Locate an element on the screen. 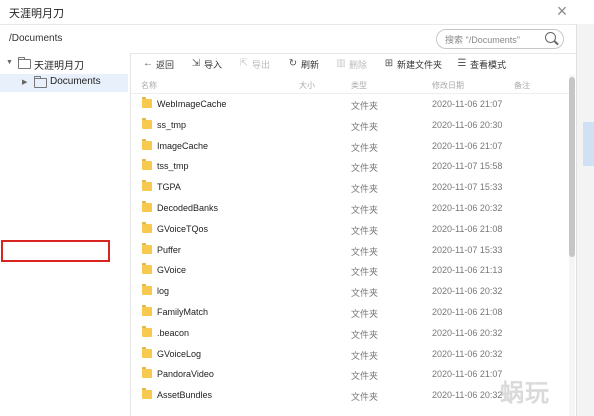  table-row: ss_tmp 文件夹 2020-11-06 20:30 is located at coordinates (350, 125).